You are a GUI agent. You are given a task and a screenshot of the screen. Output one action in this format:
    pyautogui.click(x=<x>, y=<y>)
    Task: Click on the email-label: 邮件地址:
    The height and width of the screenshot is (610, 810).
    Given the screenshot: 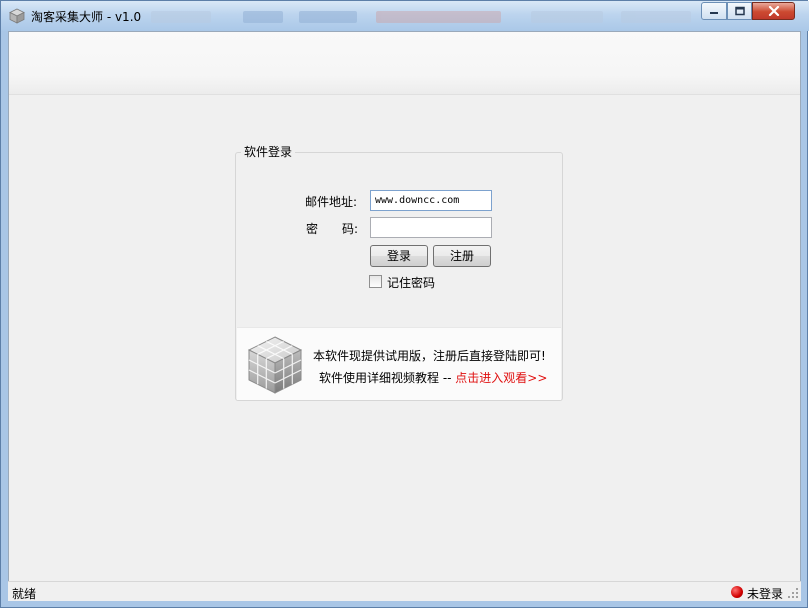 What is the action you would take?
    pyautogui.click(x=331, y=202)
    